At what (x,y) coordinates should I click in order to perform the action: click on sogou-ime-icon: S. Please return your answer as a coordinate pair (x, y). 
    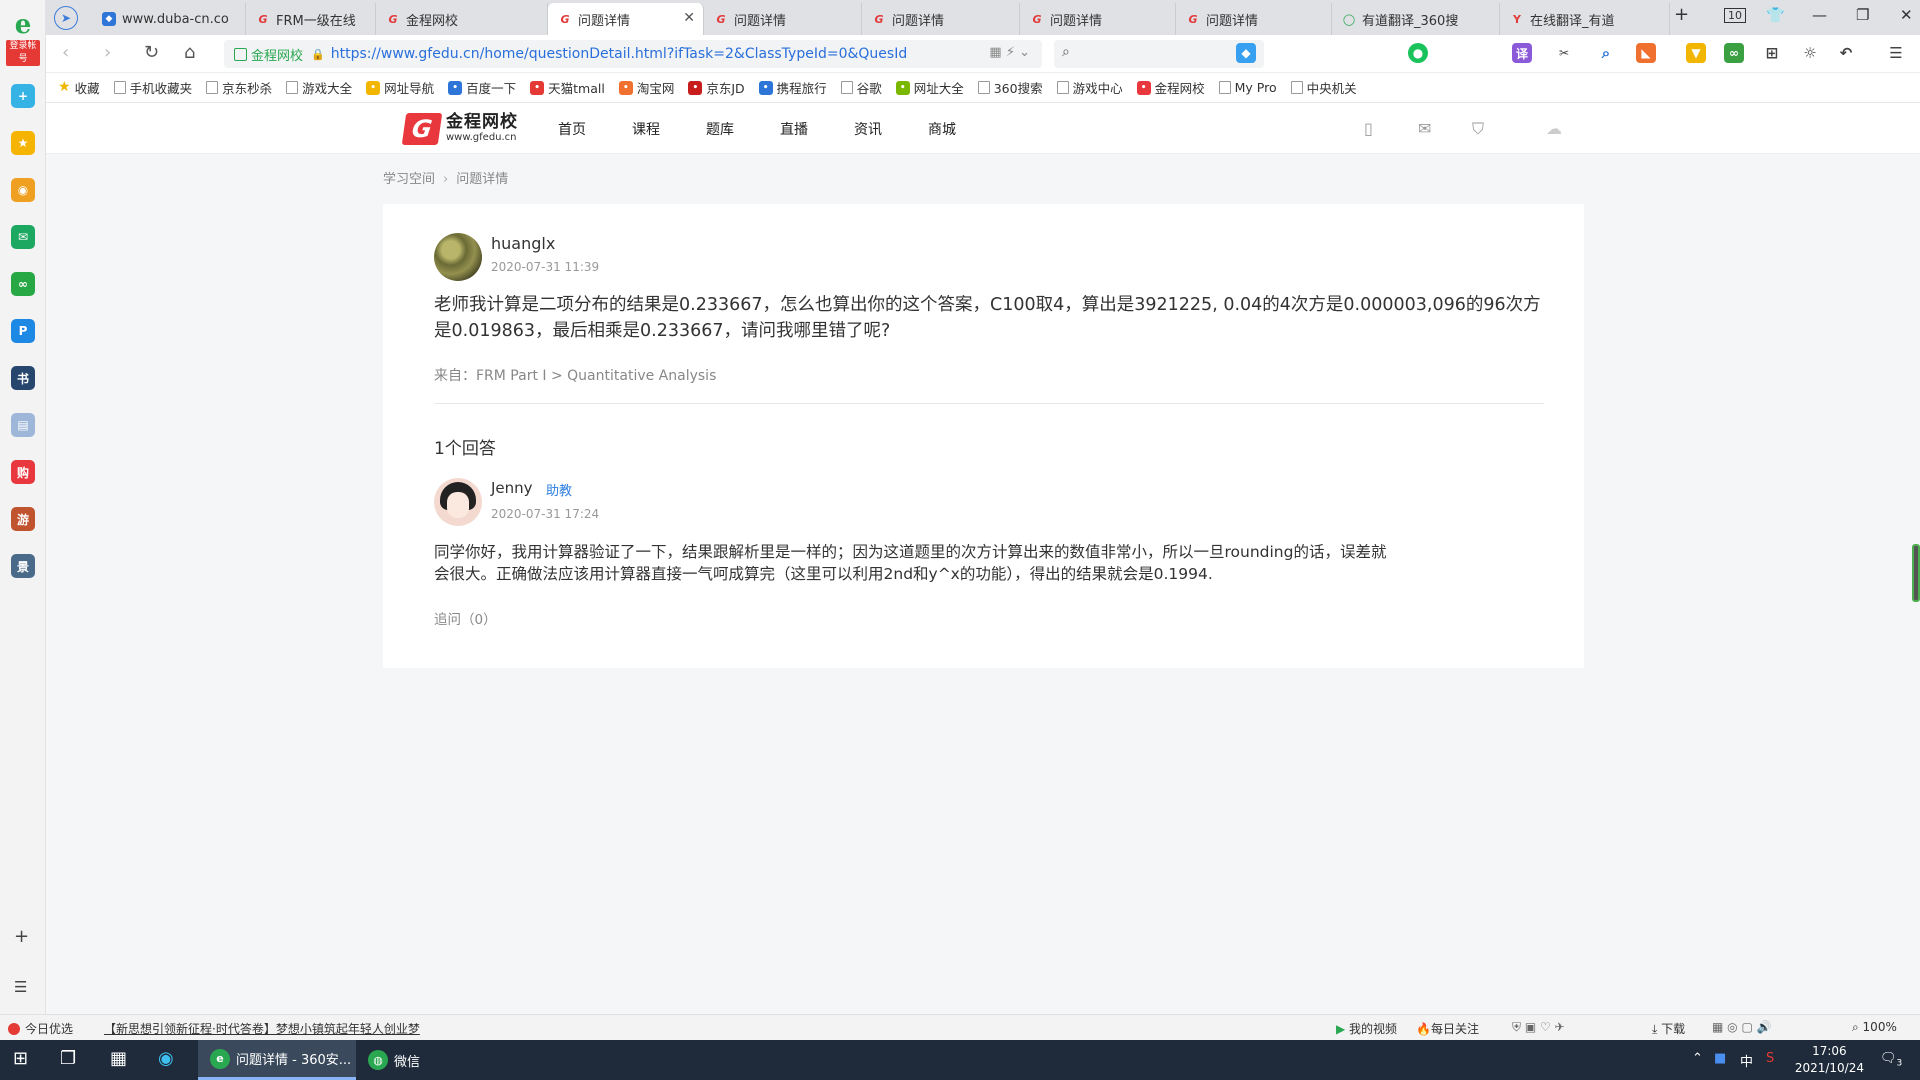
    Looking at the image, I should click on (1770, 1058).